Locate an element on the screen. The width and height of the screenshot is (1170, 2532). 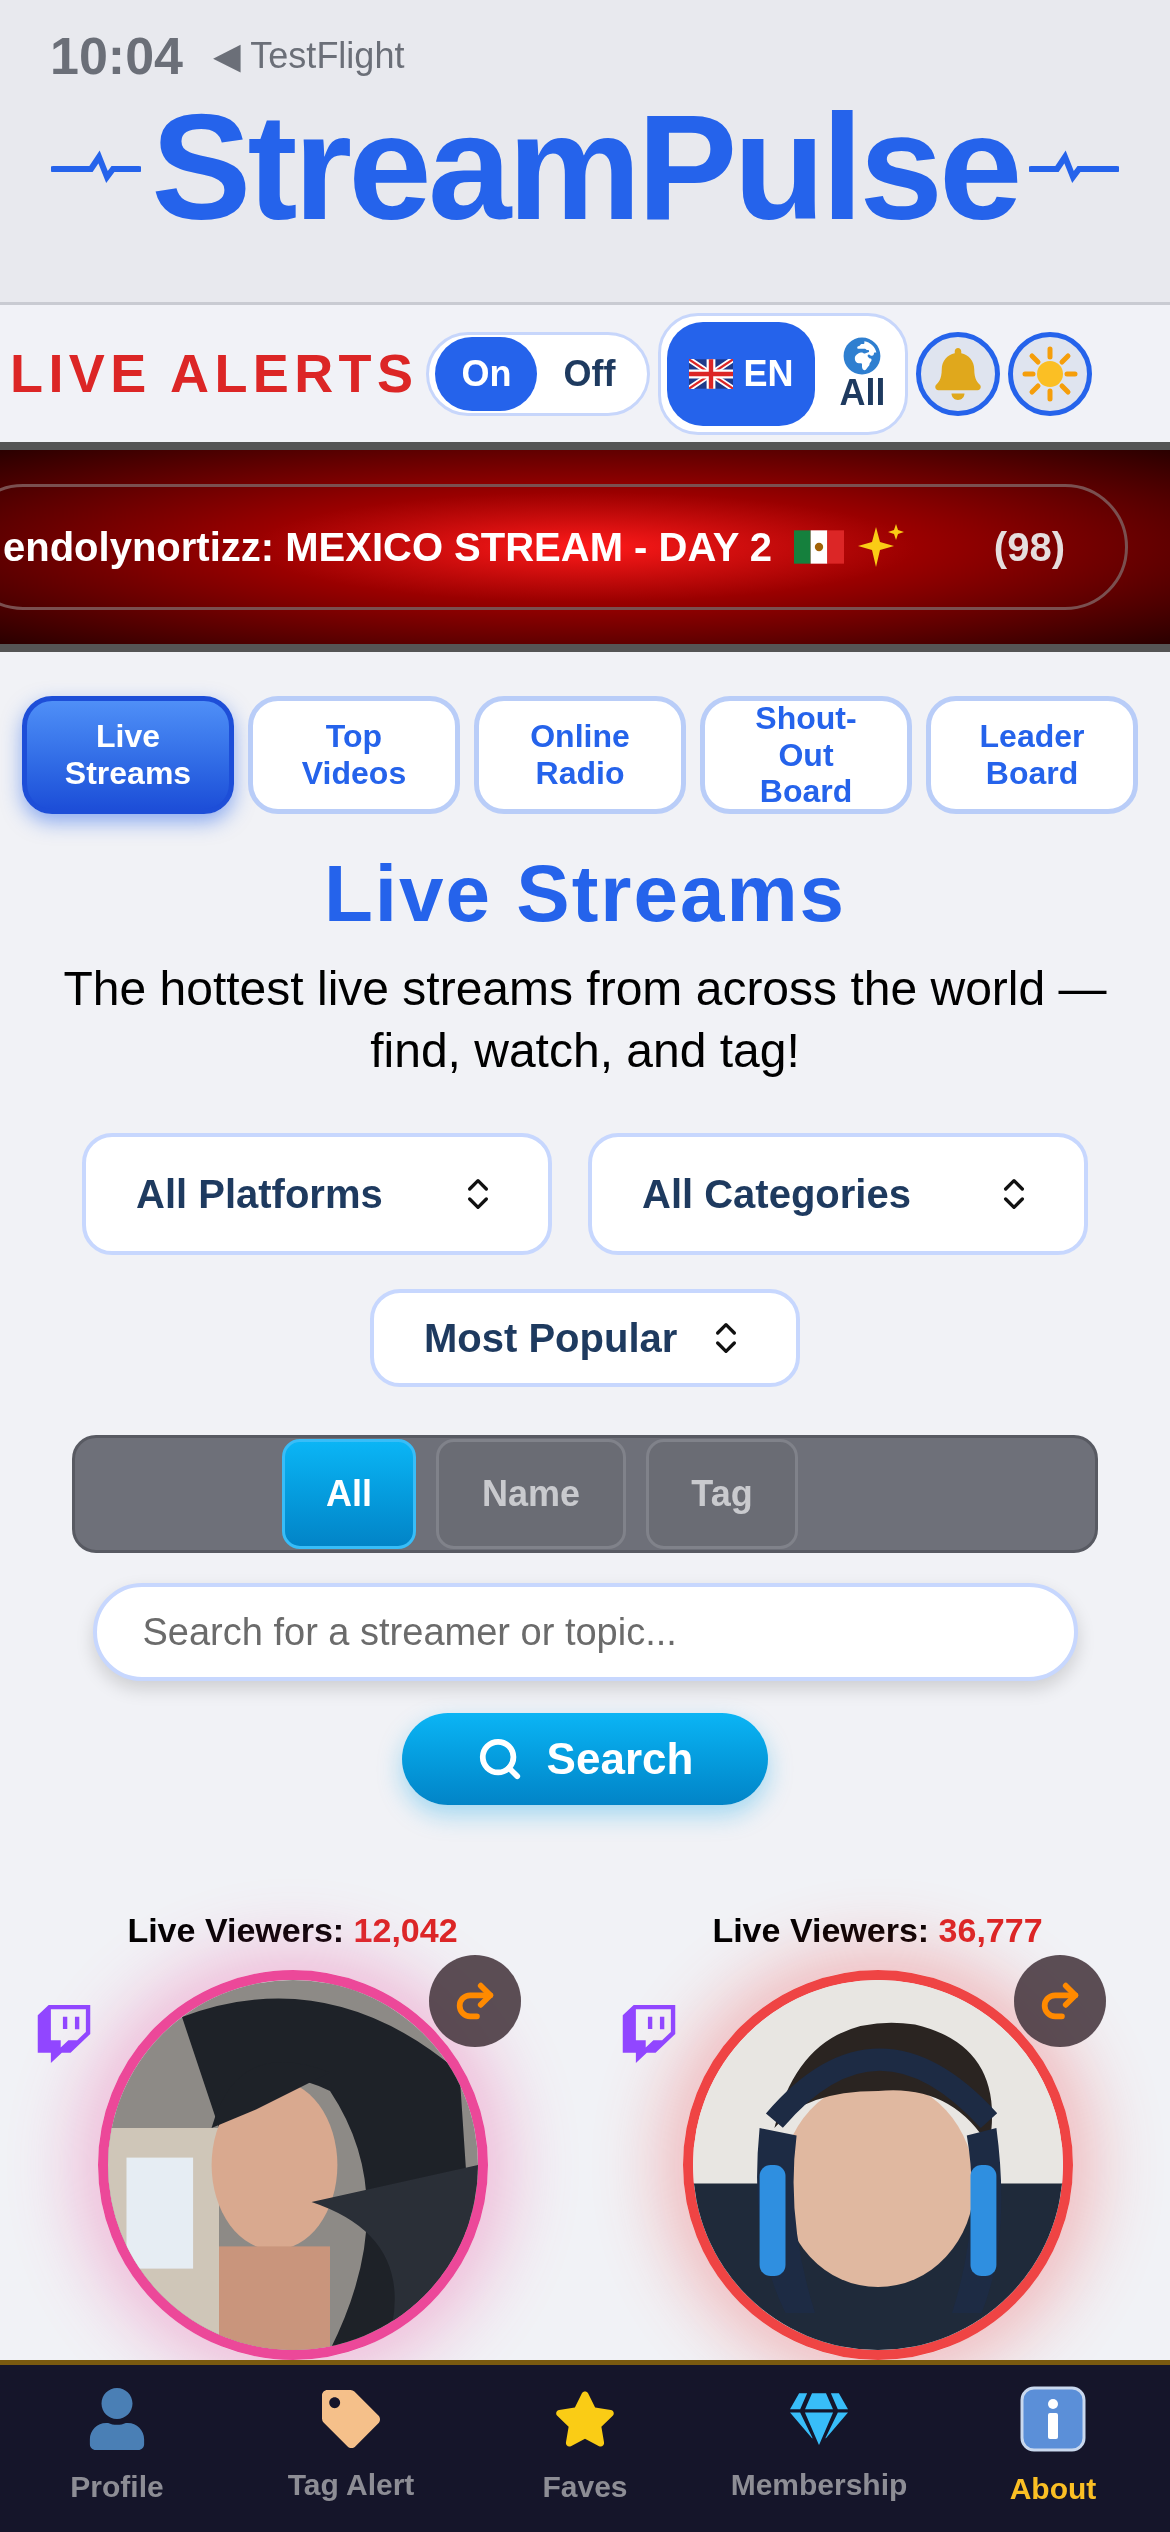
language-selector: EN All is located at coordinates (783, 373).